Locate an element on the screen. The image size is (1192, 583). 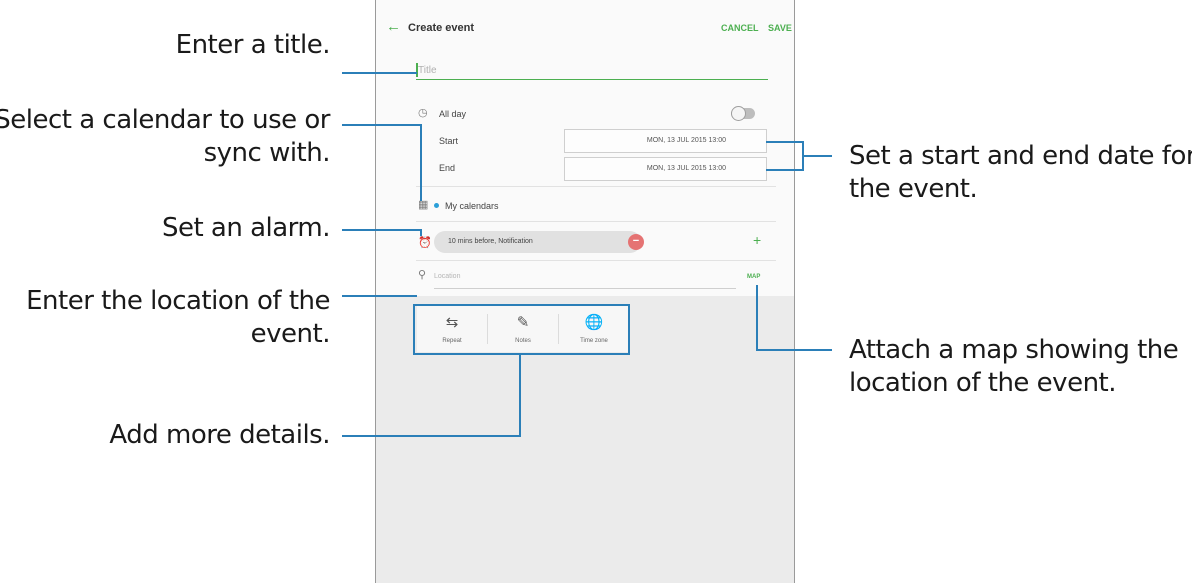
location-input: Location is located at coordinates (447, 276).